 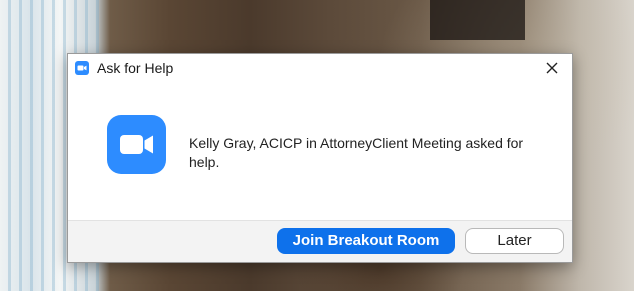 What do you see at coordinates (136, 144) in the screenshot?
I see `zoom-video-camera-icon` at bounding box center [136, 144].